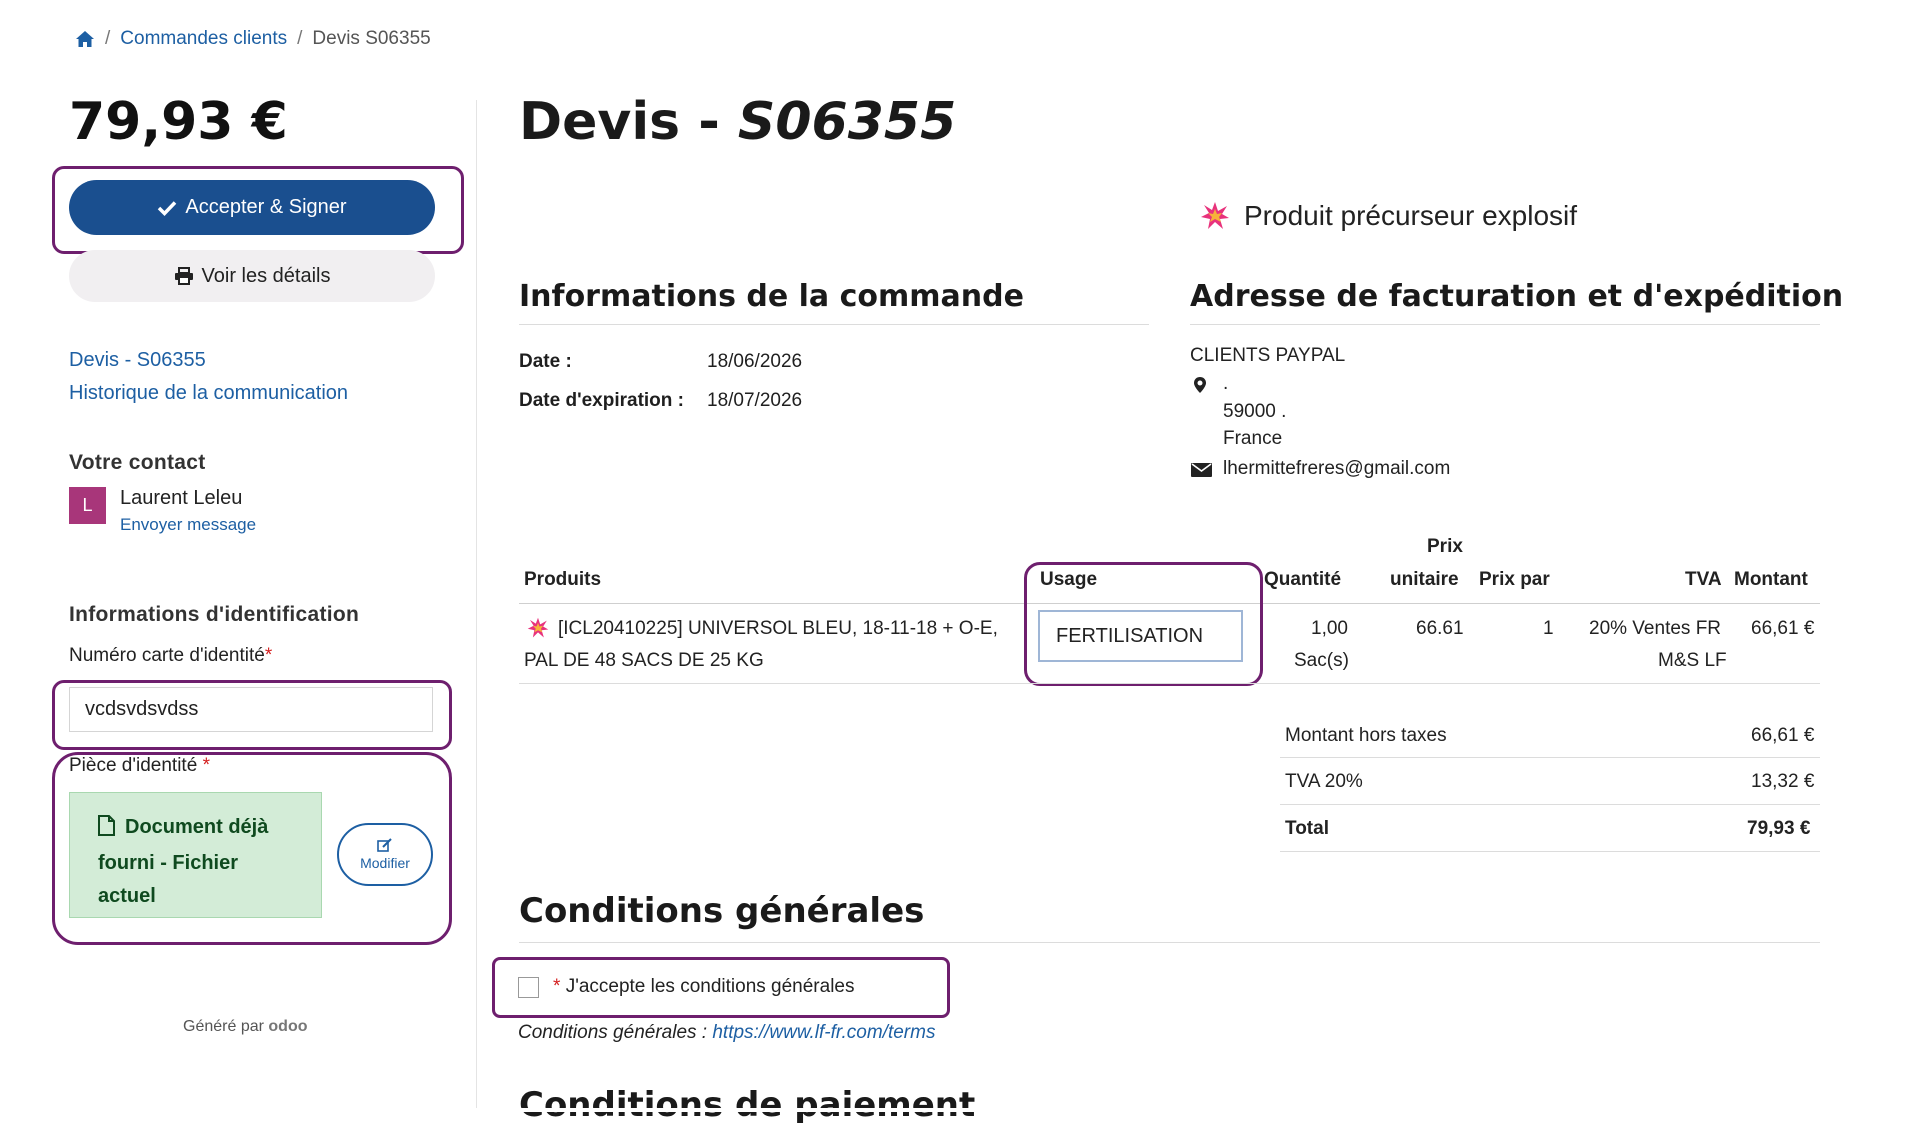  Describe the element at coordinates (644, 660) in the screenshot. I see `product-name-line2: PAL DE 48 SACS DE 25 KG` at that location.